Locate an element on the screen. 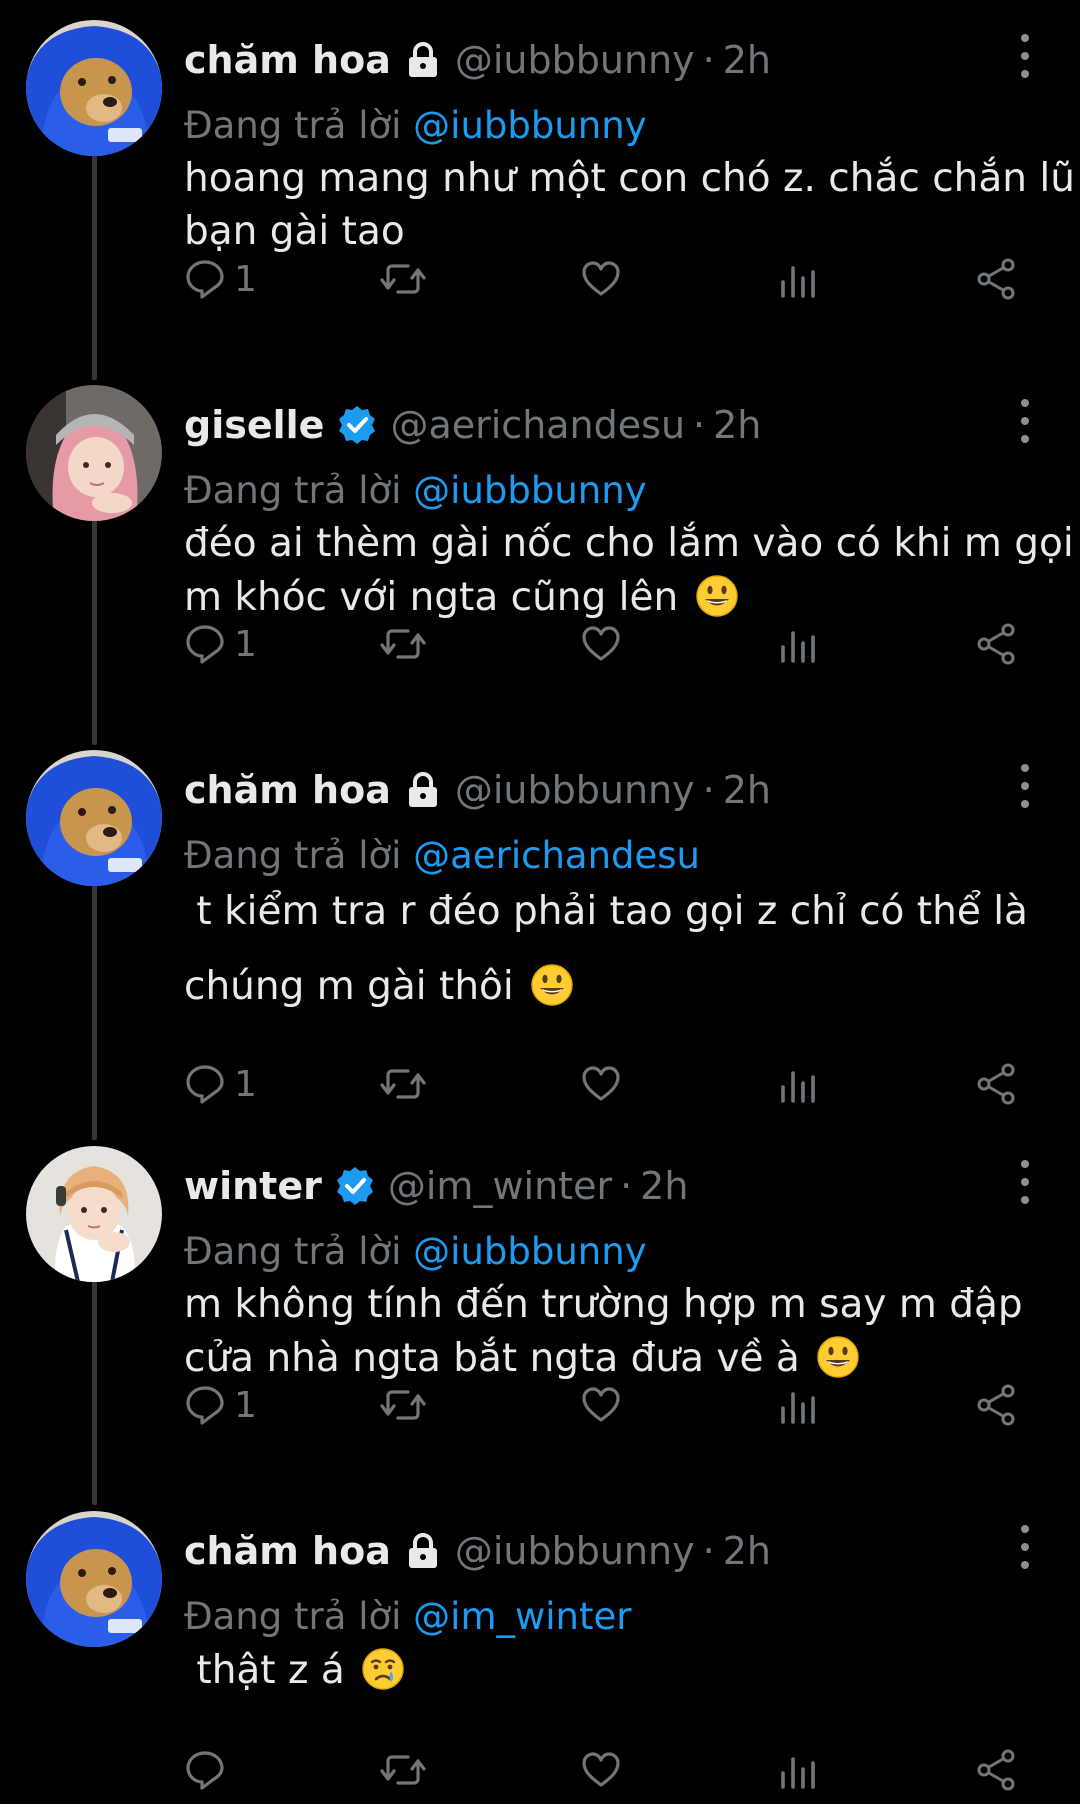  display-name: giselle is located at coordinates (254, 425).